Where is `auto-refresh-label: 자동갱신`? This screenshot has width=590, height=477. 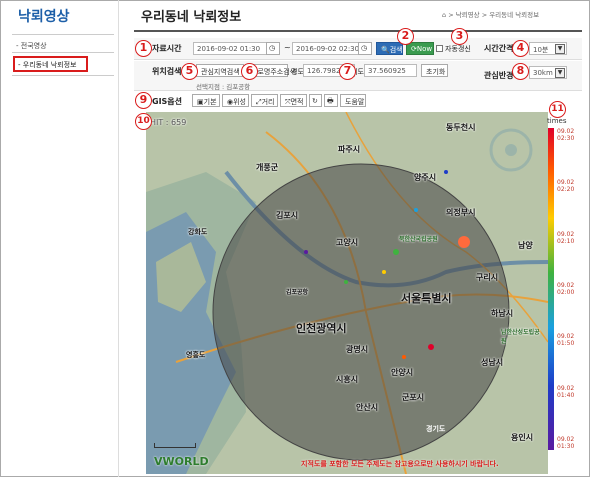
auto-refresh-label: 자동갱신 is located at coordinates (458, 49).